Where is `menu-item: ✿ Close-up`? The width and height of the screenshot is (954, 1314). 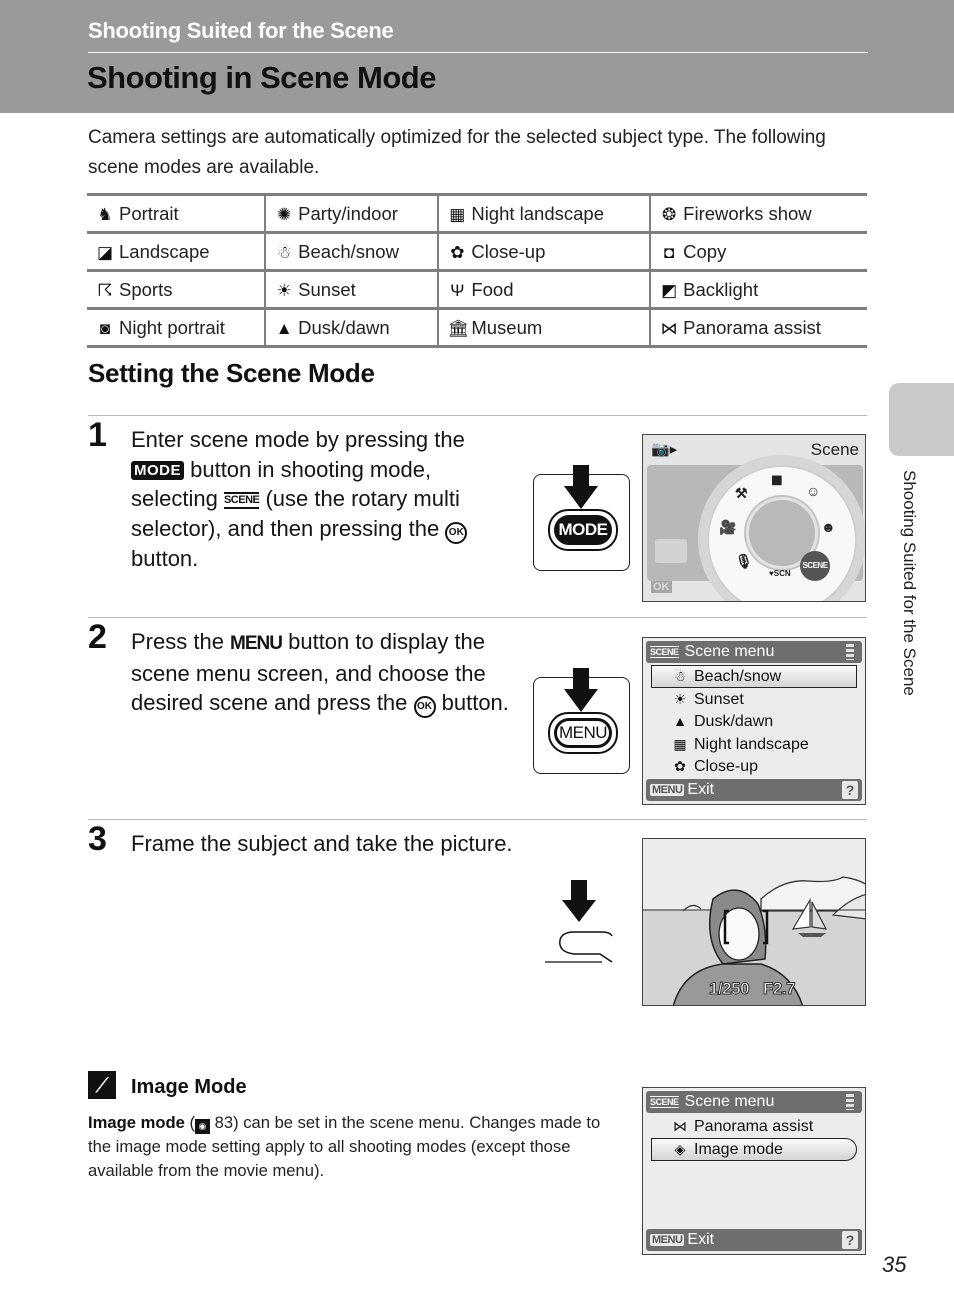
menu-item: ✿ Close-up is located at coordinates (713, 766).